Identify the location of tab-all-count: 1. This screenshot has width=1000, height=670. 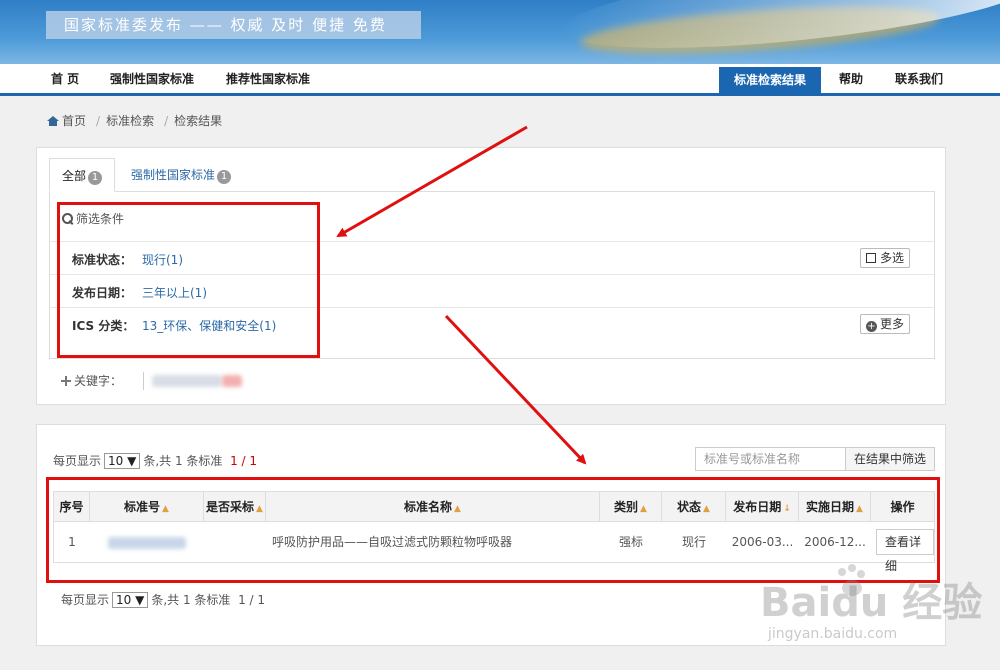
(95, 178).